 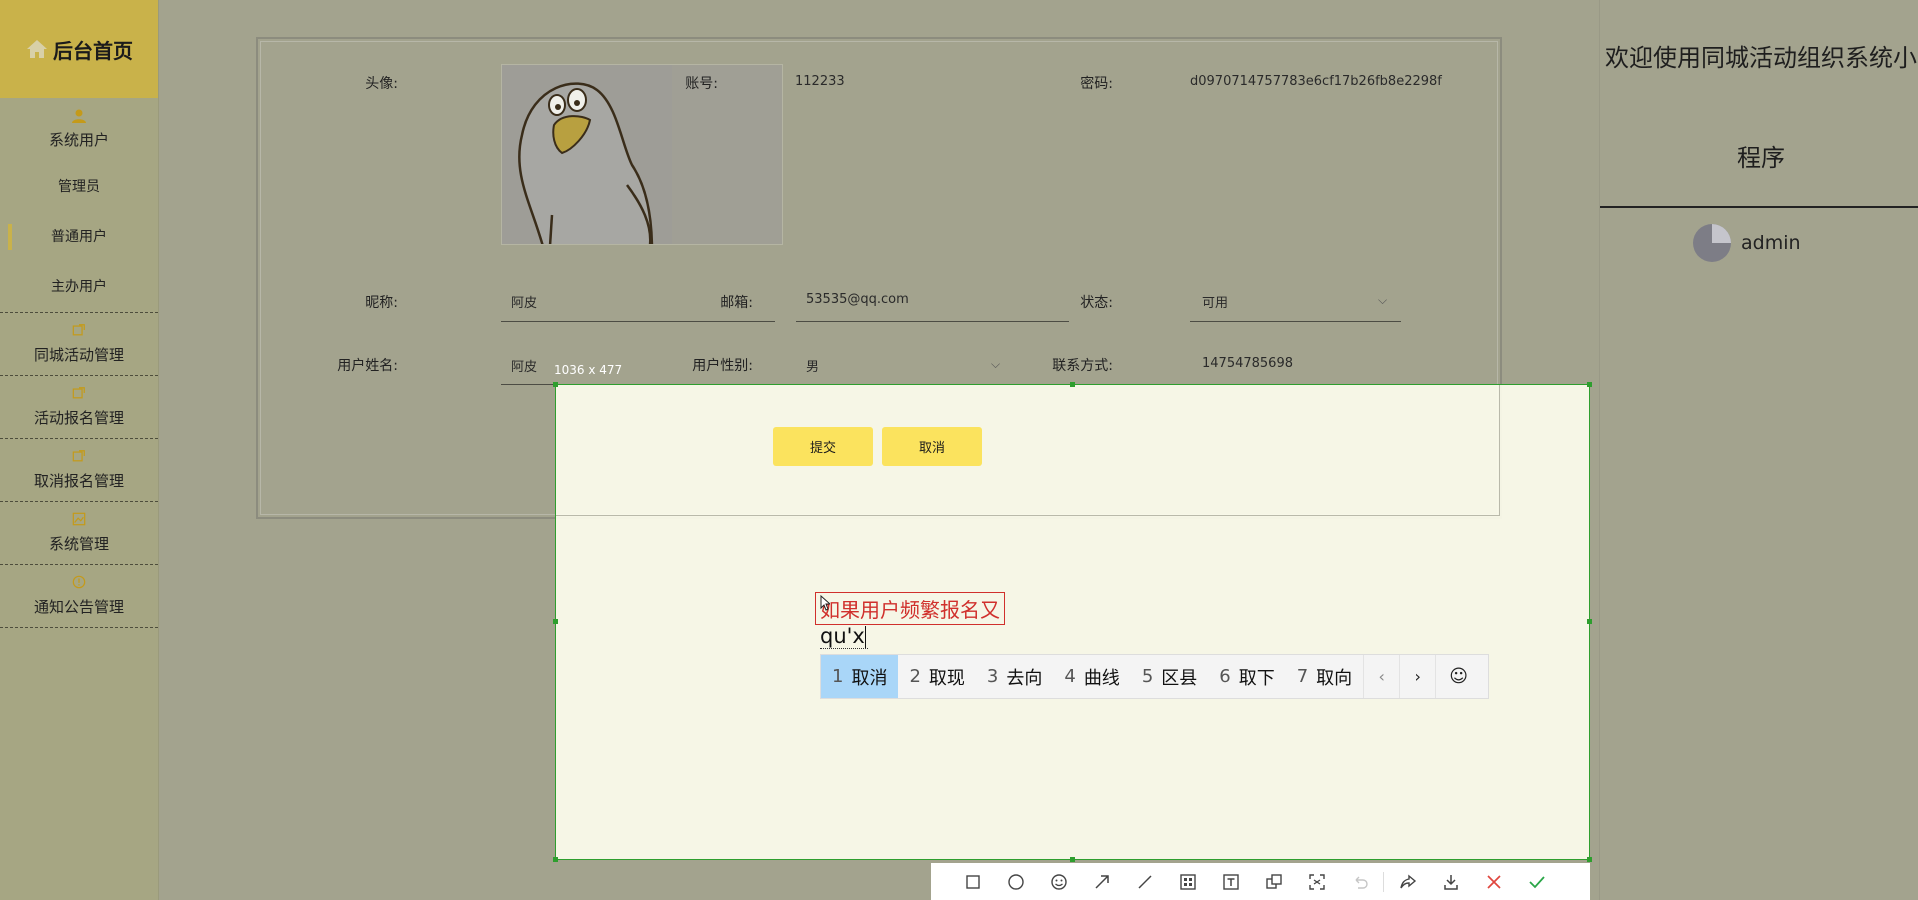 What do you see at coordinates (857, 299) in the screenshot?
I see `email-field: 53535@qq.com` at bounding box center [857, 299].